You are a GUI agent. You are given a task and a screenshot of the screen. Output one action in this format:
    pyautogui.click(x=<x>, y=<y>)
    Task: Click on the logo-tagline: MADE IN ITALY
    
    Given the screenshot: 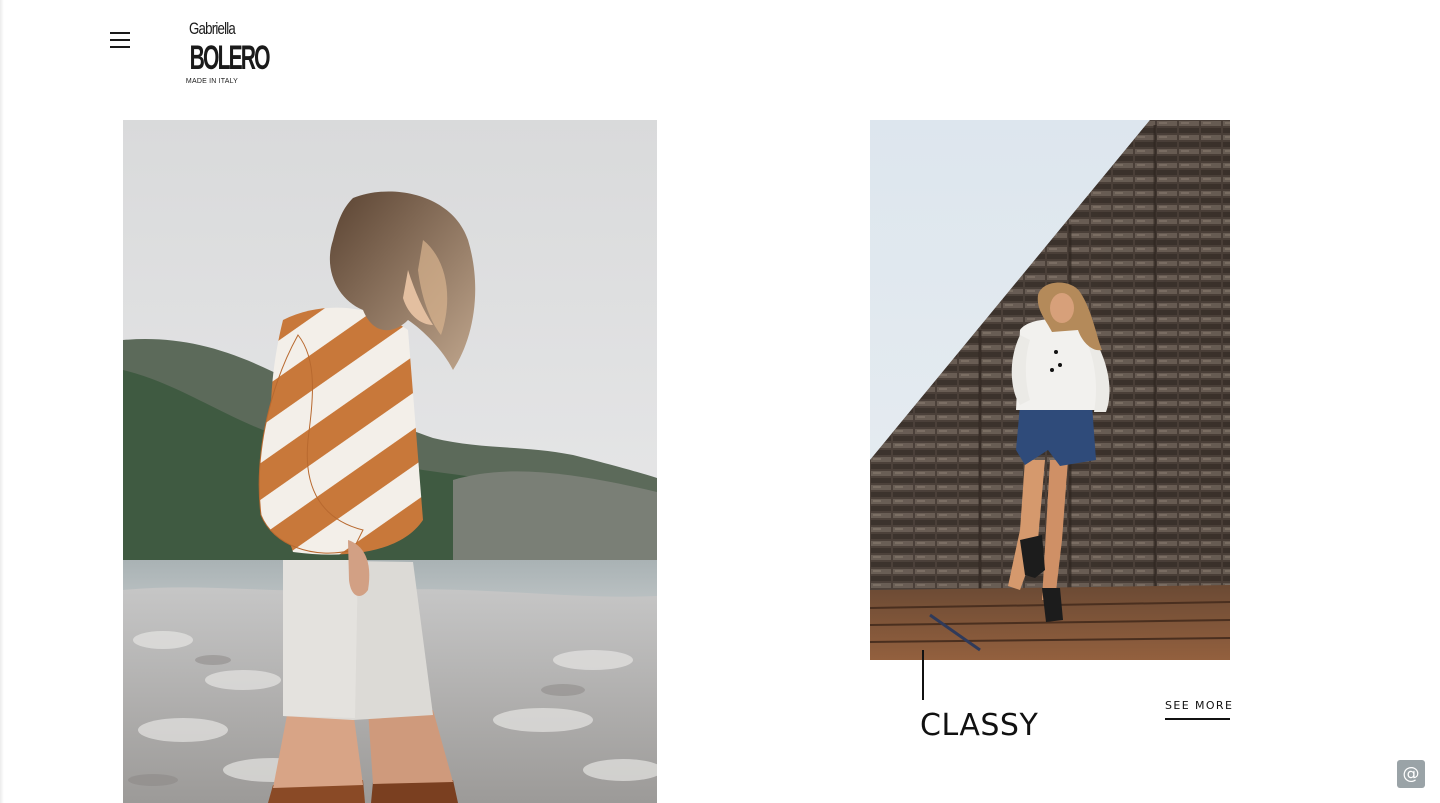 What is the action you would take?
    pyautogui.click(x=212, y=81)
    